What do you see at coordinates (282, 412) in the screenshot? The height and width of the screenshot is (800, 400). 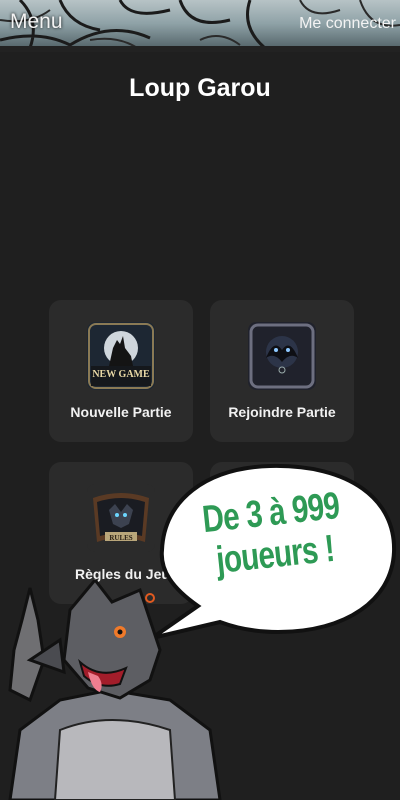 I see `join-game-label: Rejoindre Partie` at bounding box center [282, 412].